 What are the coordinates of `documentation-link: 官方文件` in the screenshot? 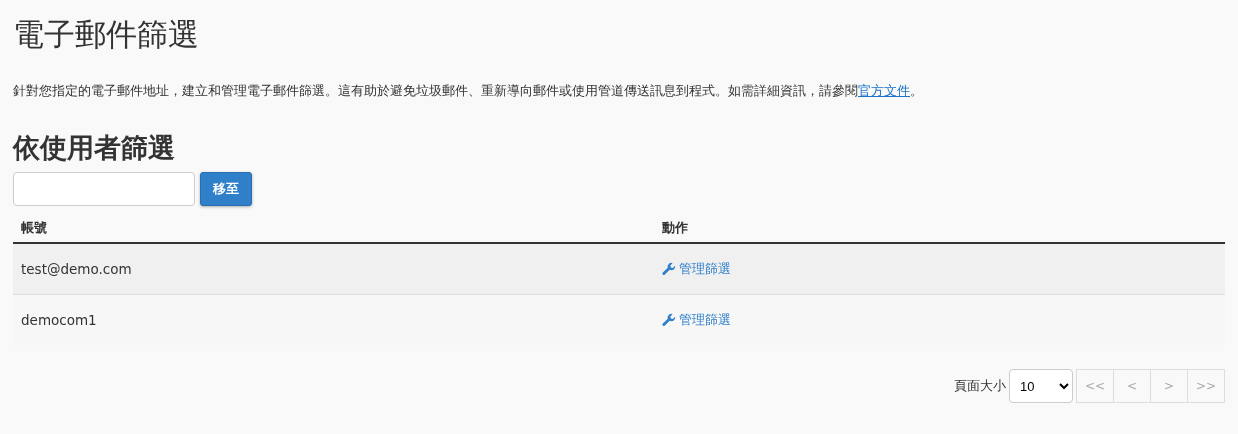 It's located at (884, 90).